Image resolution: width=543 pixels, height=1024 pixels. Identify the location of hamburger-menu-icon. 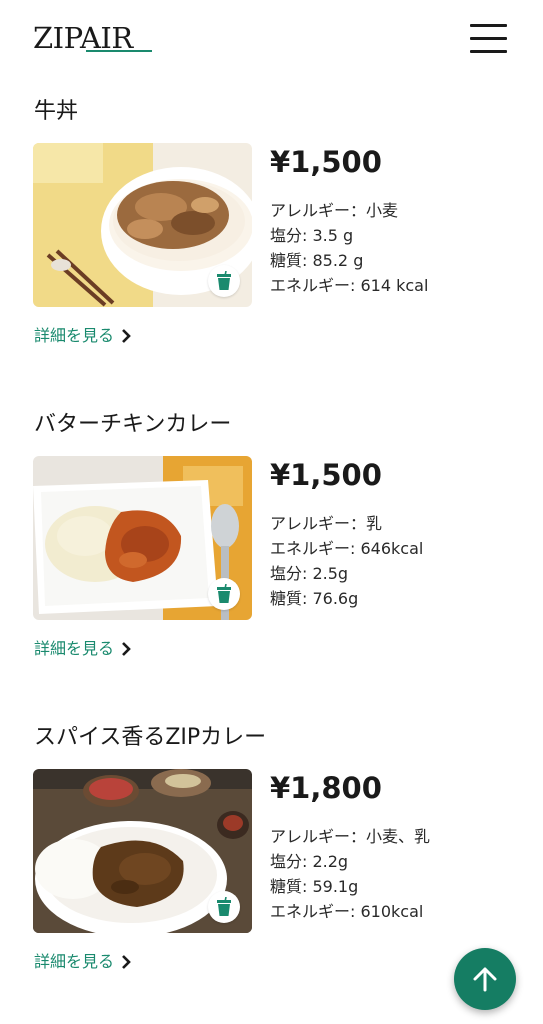
(489, 39).